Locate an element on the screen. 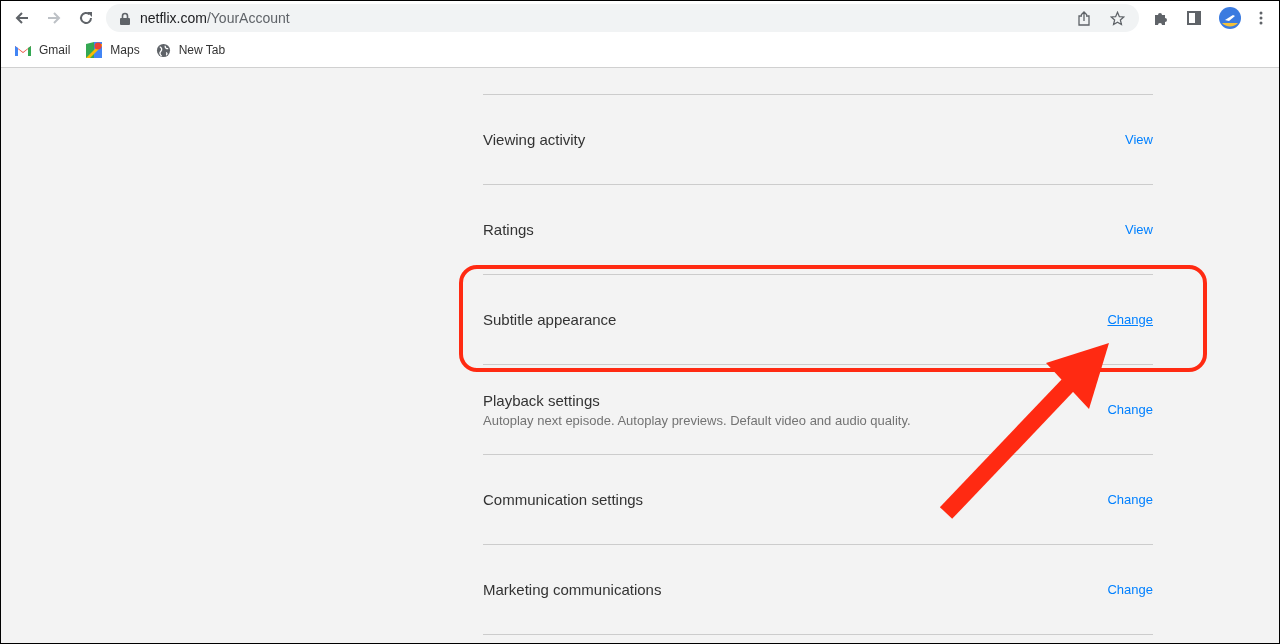 This screenshot has width=1280, height=644. setting-title: Communication settings is located at coordinates (563, 499).